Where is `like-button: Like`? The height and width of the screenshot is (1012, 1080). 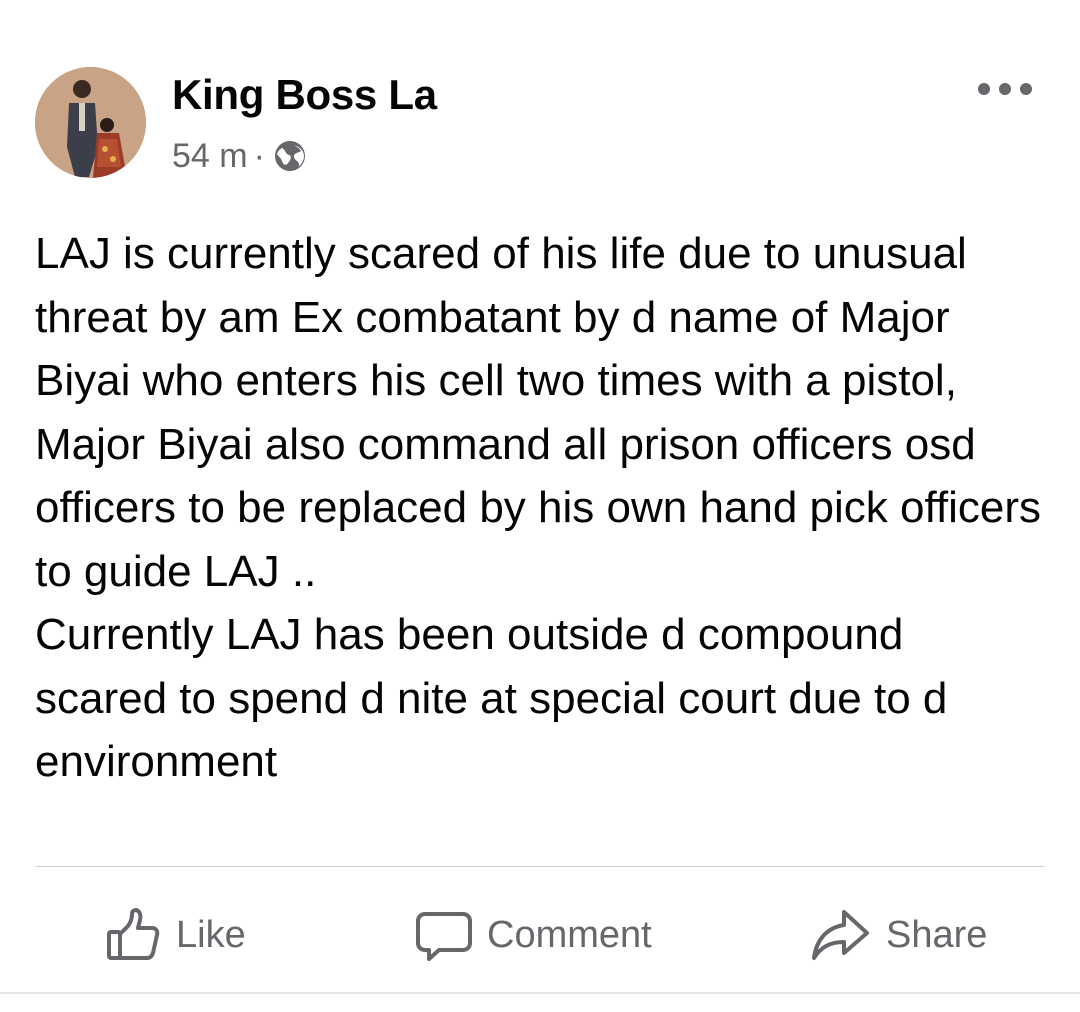 like-button: Like is located at coordinates (175, 935).